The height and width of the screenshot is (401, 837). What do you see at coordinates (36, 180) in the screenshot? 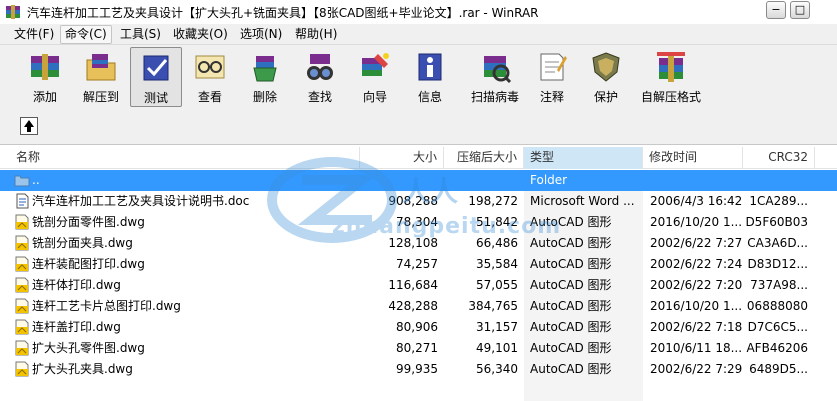
I see `file-name: ..` at bounding box center [36, 180].